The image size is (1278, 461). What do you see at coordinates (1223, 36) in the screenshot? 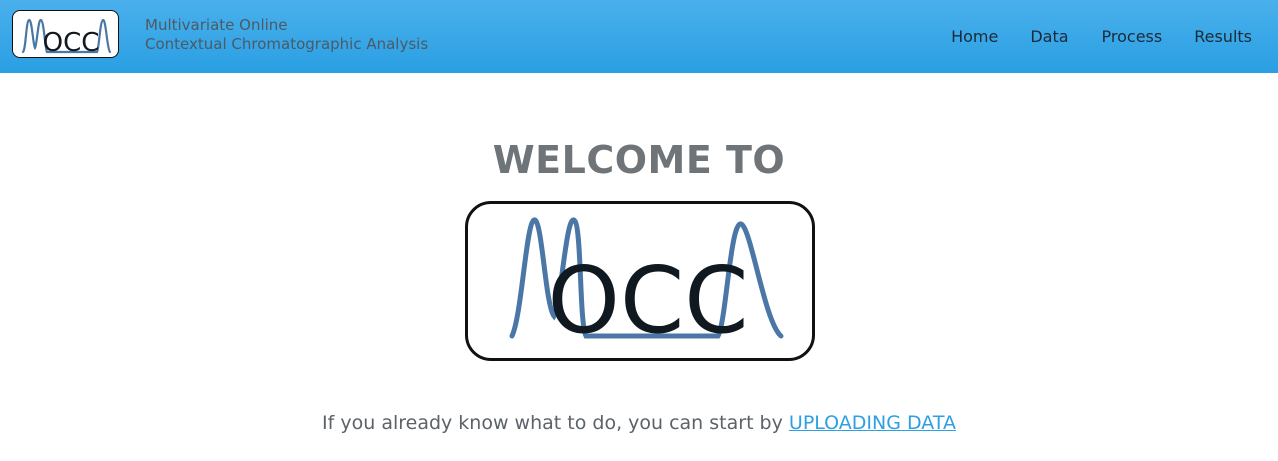
I see `nav-results-link: Results` at bounding box center [1223, 36].